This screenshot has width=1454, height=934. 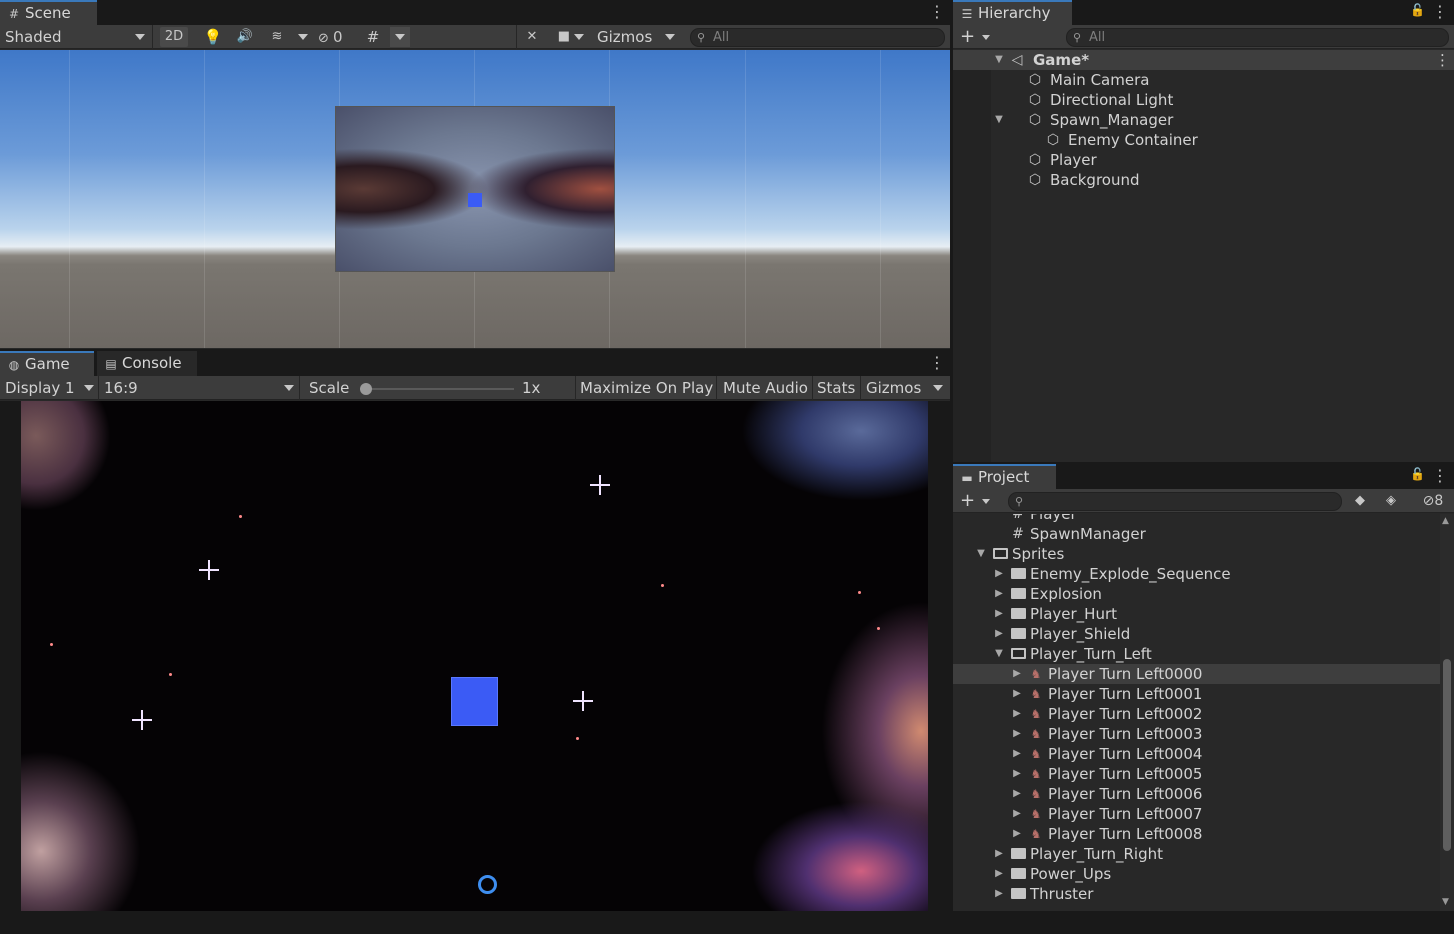 What do you see at coordinates (1196, 834) in the screenshot?
I see `project-item: ▶ ♞ Player Turn Left0008` at bounding box center [1196, 834].